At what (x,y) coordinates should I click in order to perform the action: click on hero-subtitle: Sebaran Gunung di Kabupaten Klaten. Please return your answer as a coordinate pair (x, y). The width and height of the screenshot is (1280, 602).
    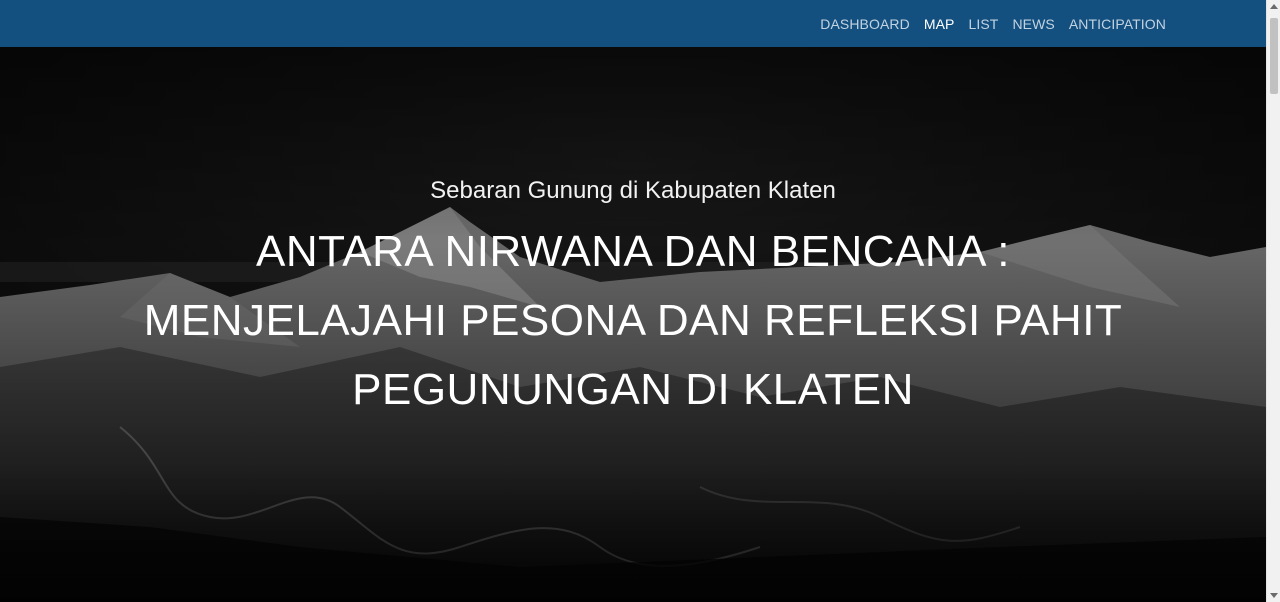
    Looking at the image, I should click on (633, 190).